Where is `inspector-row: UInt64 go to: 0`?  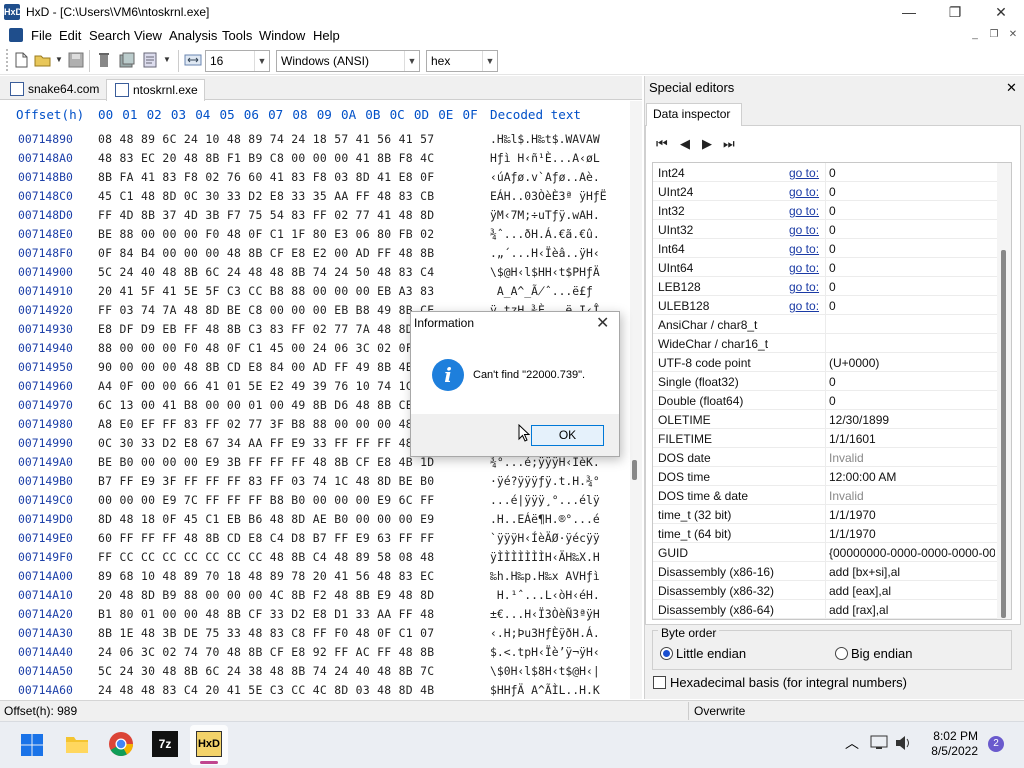
inspector-row: UInt64 go to: 0 is located at coordinates (825, 267).